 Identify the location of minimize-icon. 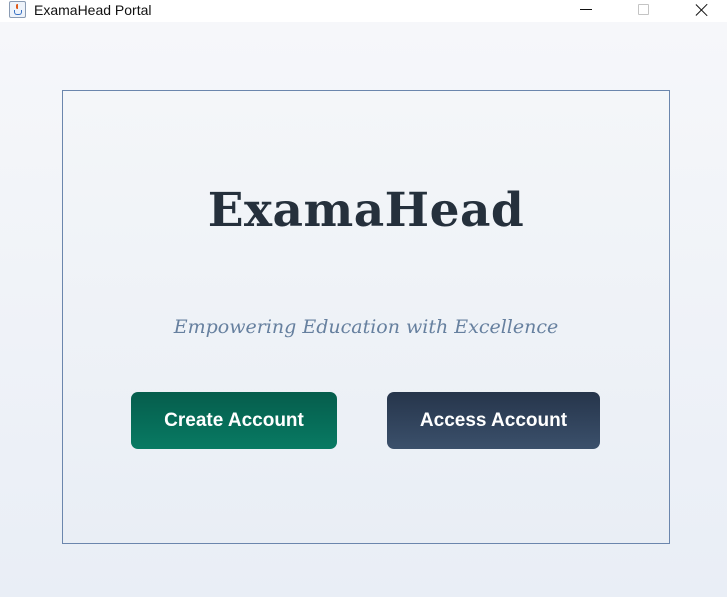
(586, 9).